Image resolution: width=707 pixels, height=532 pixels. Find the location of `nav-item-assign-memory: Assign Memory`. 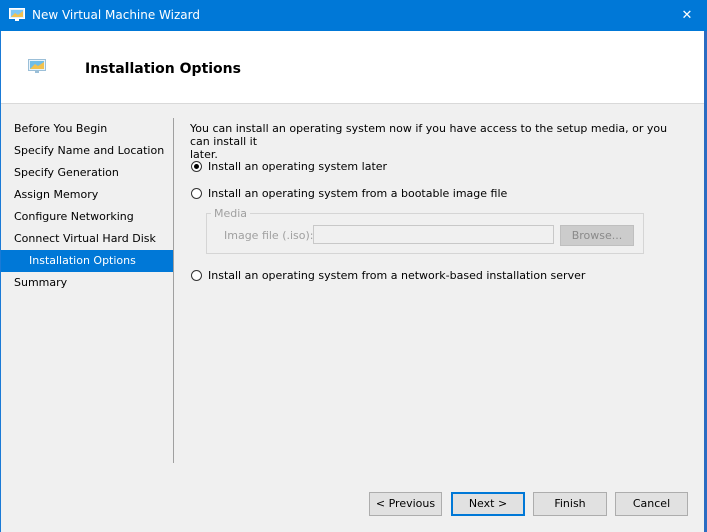

nav-item-assign-memory: Assign Memory is located at coordinates (87, 195).